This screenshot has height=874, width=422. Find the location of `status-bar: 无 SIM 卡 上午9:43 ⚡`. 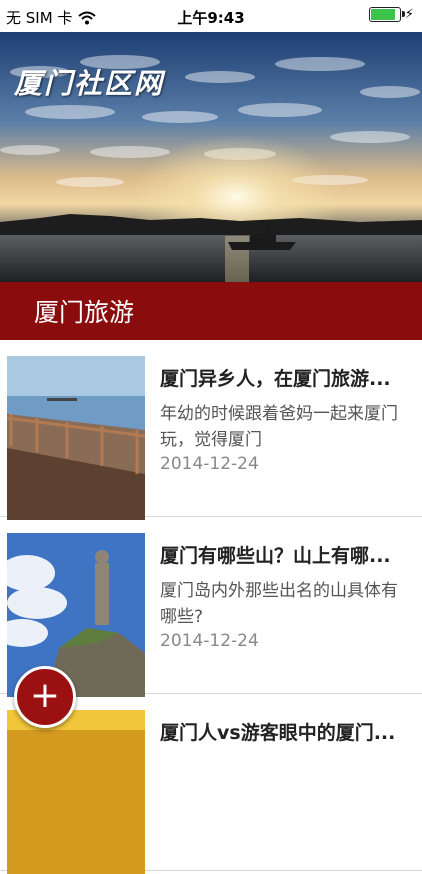

status-bar: 无 SIM 卡 上午9:43 ⚡ is located at coordinates (211, 16).